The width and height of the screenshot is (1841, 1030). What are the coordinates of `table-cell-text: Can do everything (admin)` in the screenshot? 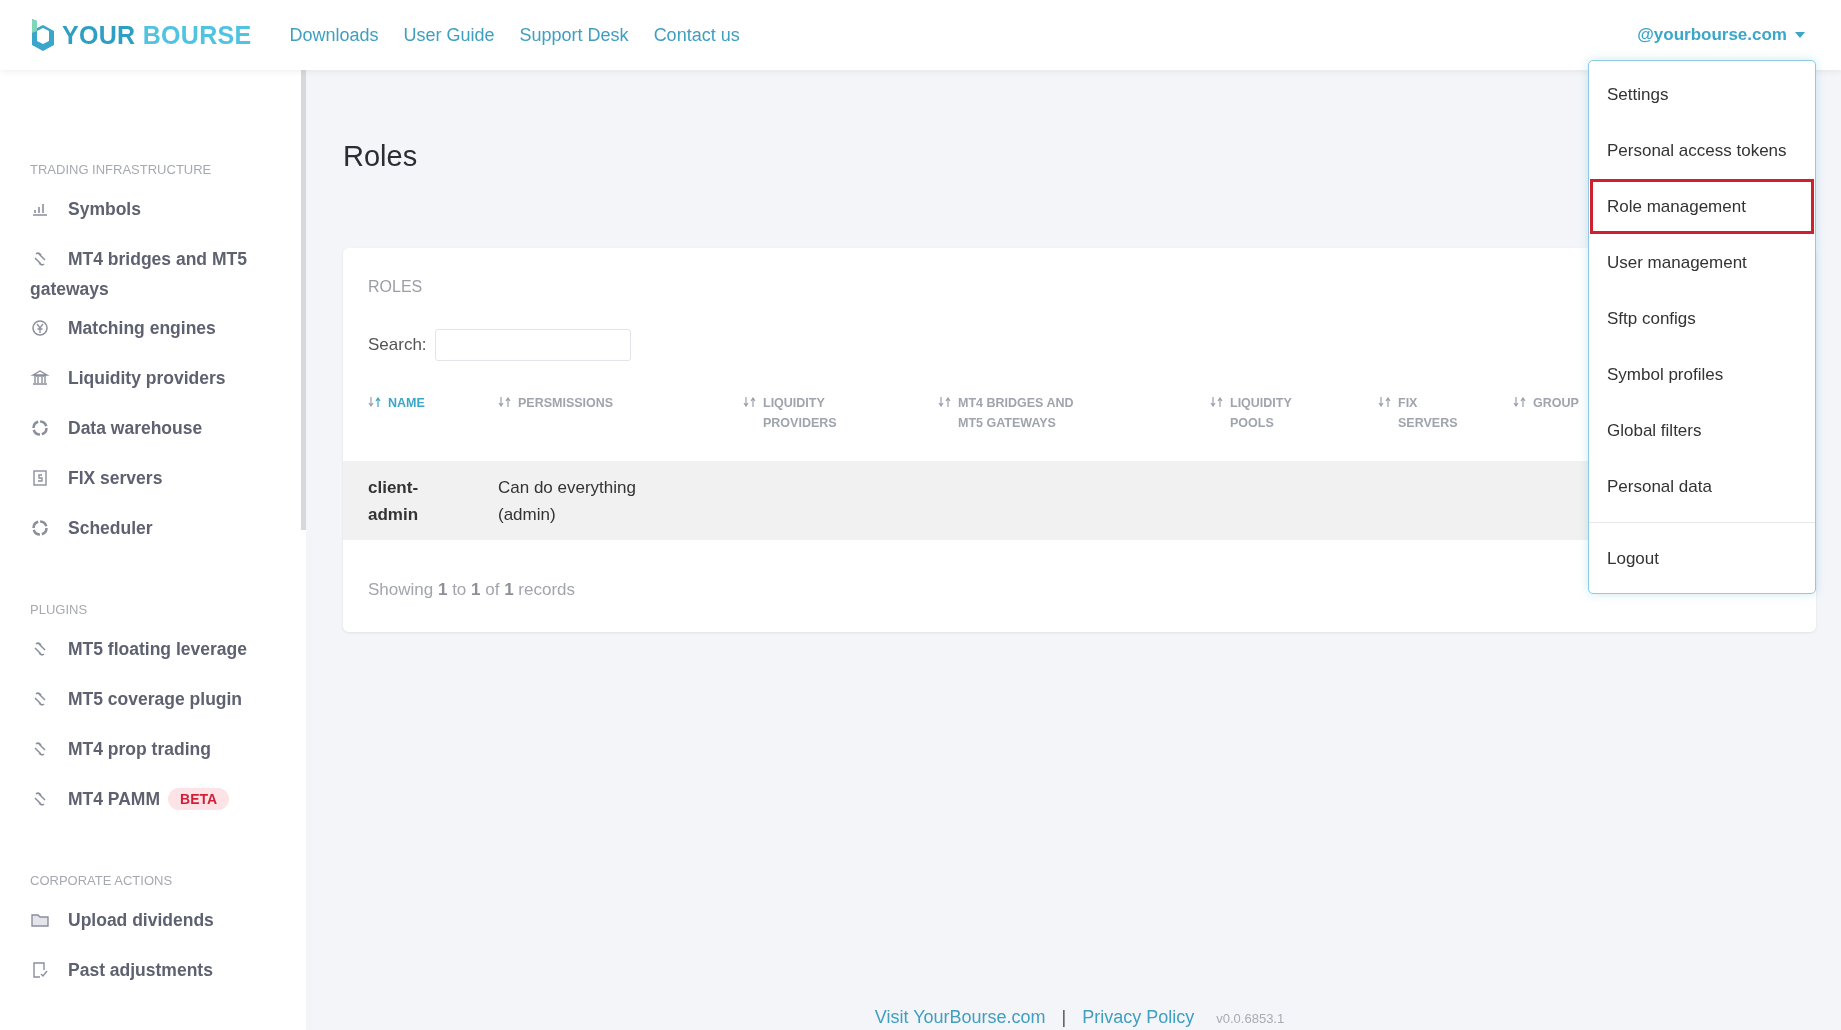 It's located at (567, 501).